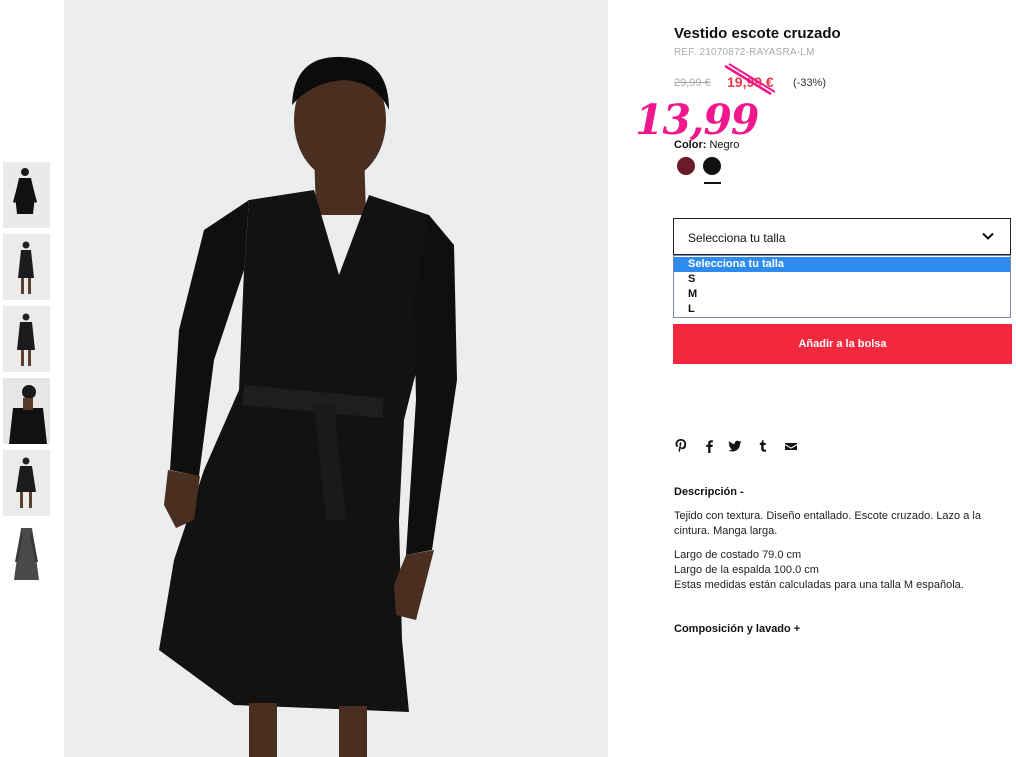 This screenshot has width=1016, height=757. What do you see at coordinates (724, 145) in the screenshot?
I see `color-value: Negro` at bounding box center [724, 145].